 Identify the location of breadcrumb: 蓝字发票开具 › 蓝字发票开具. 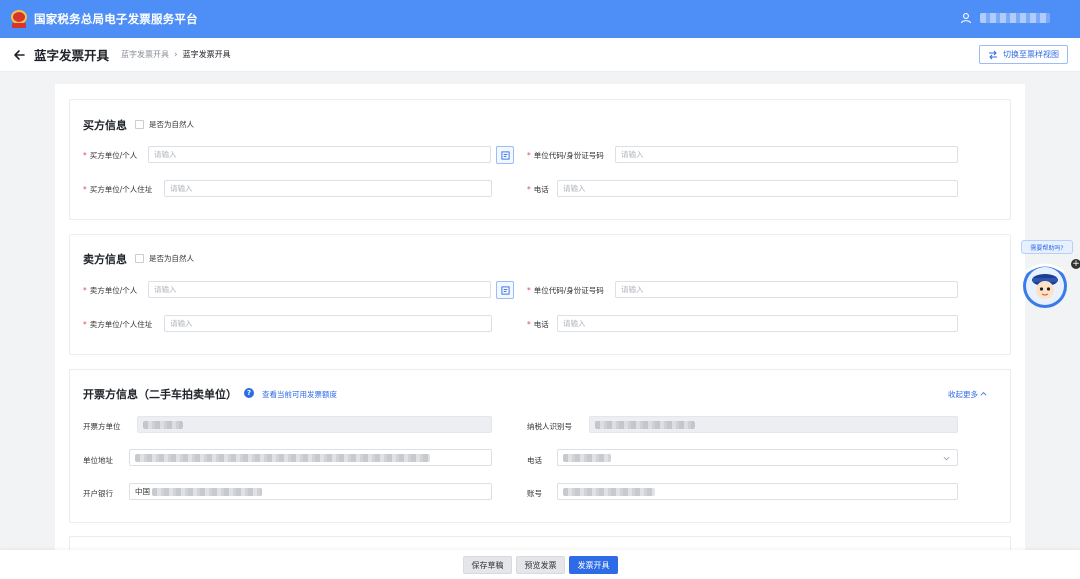
(176, 54).